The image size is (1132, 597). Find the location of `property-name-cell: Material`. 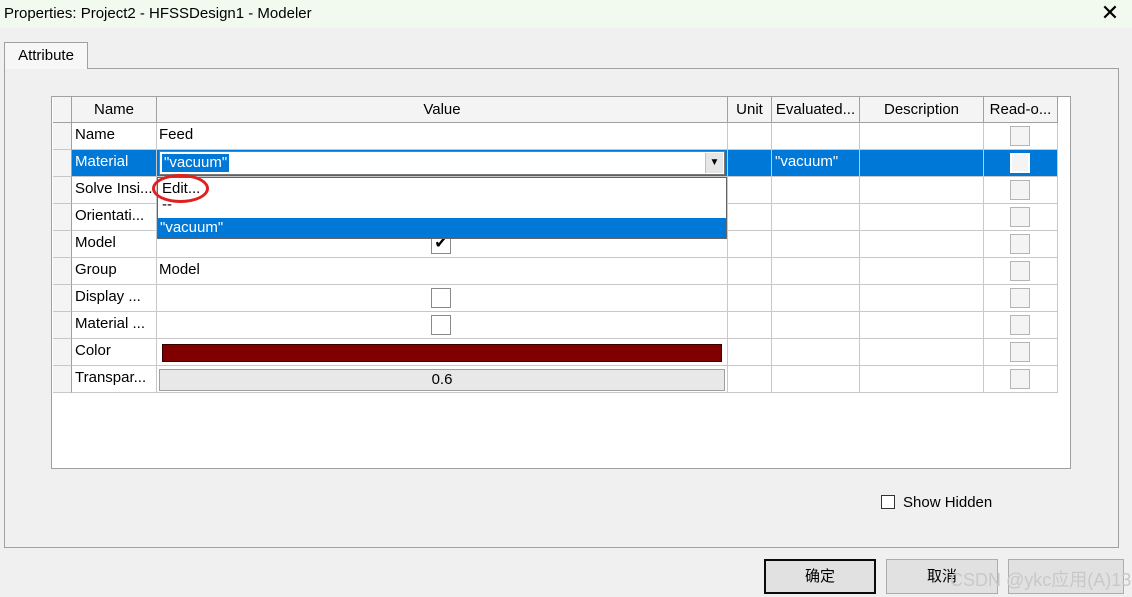

property-name-cell: Material is located at coordinates (114, 163).